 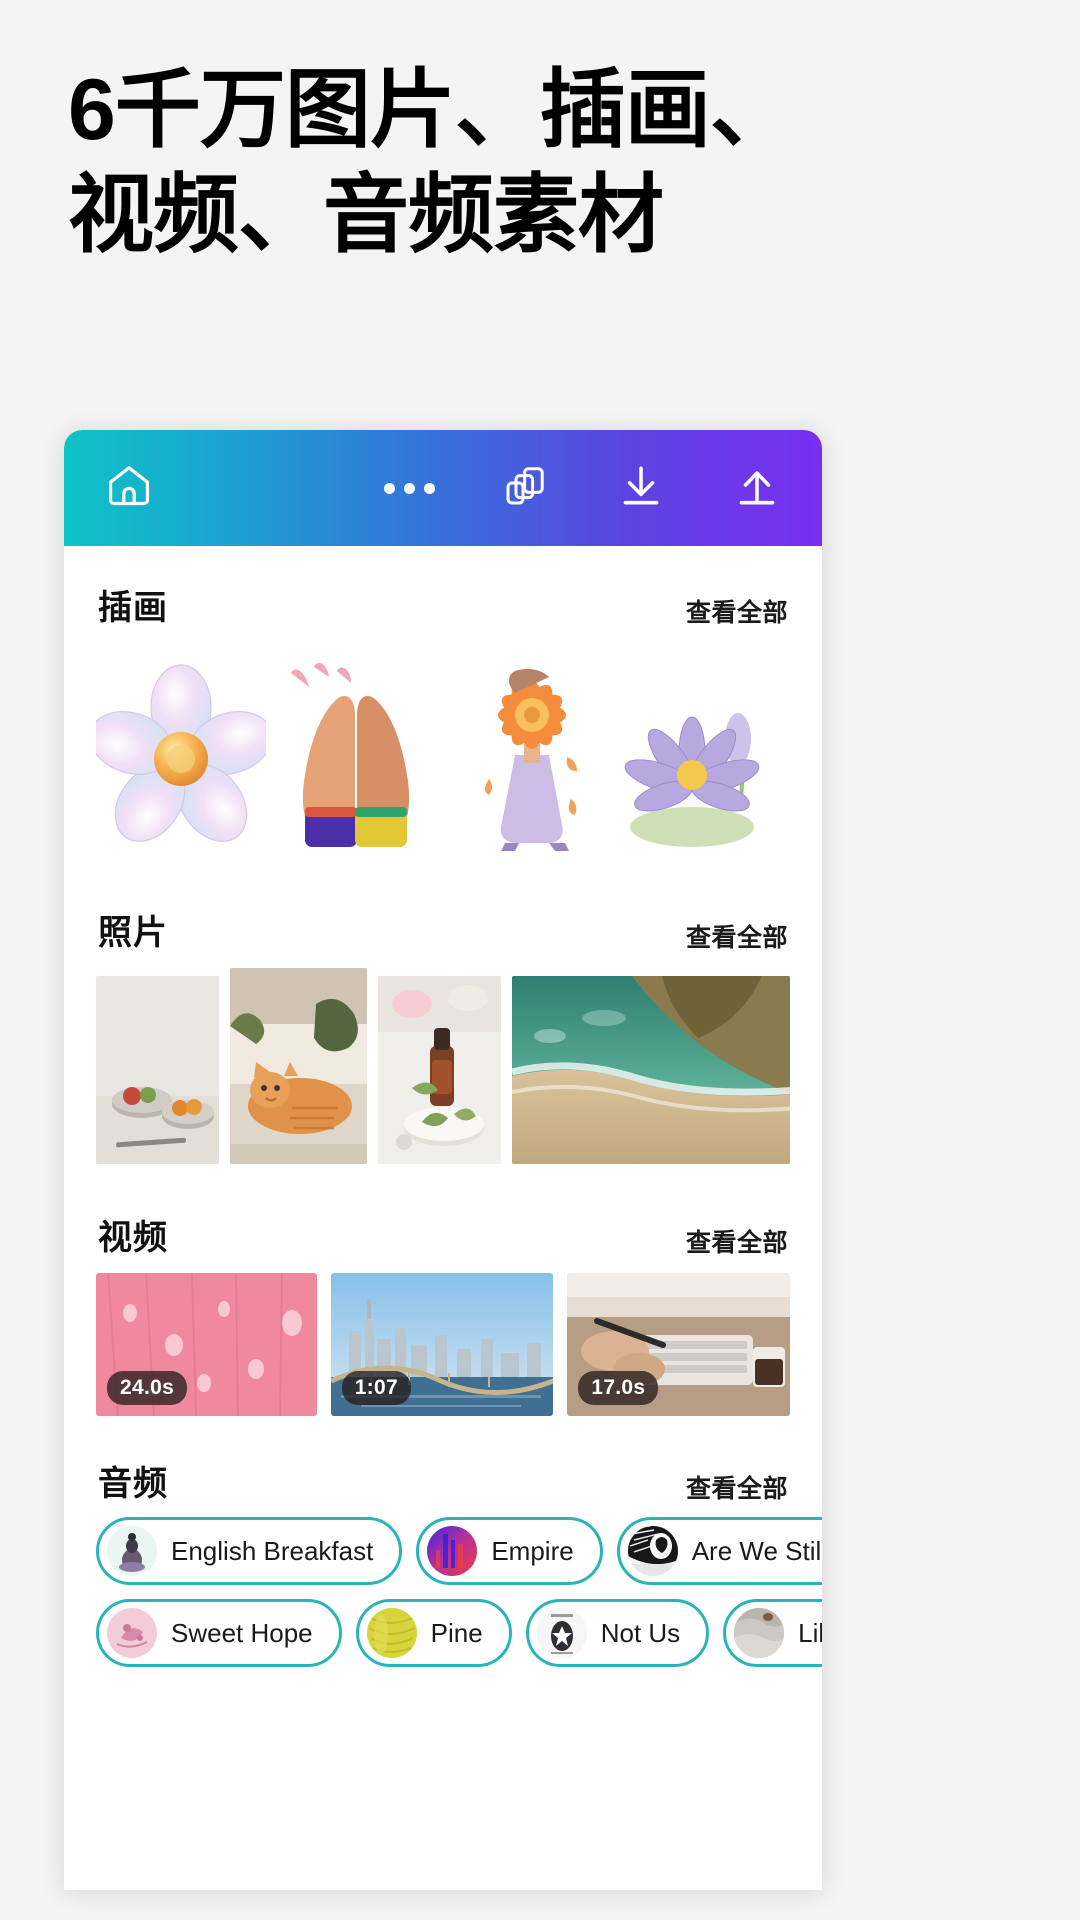 What do you see at coordinates (737, 936) in the screenshot?
I see `view-all-photo-link: 查看全部` at bounding box center [737, 936].